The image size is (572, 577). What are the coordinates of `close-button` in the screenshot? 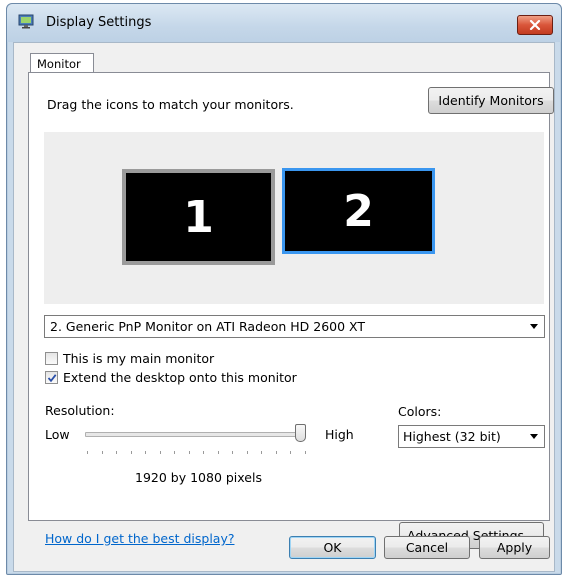 It's located at (535, 25).